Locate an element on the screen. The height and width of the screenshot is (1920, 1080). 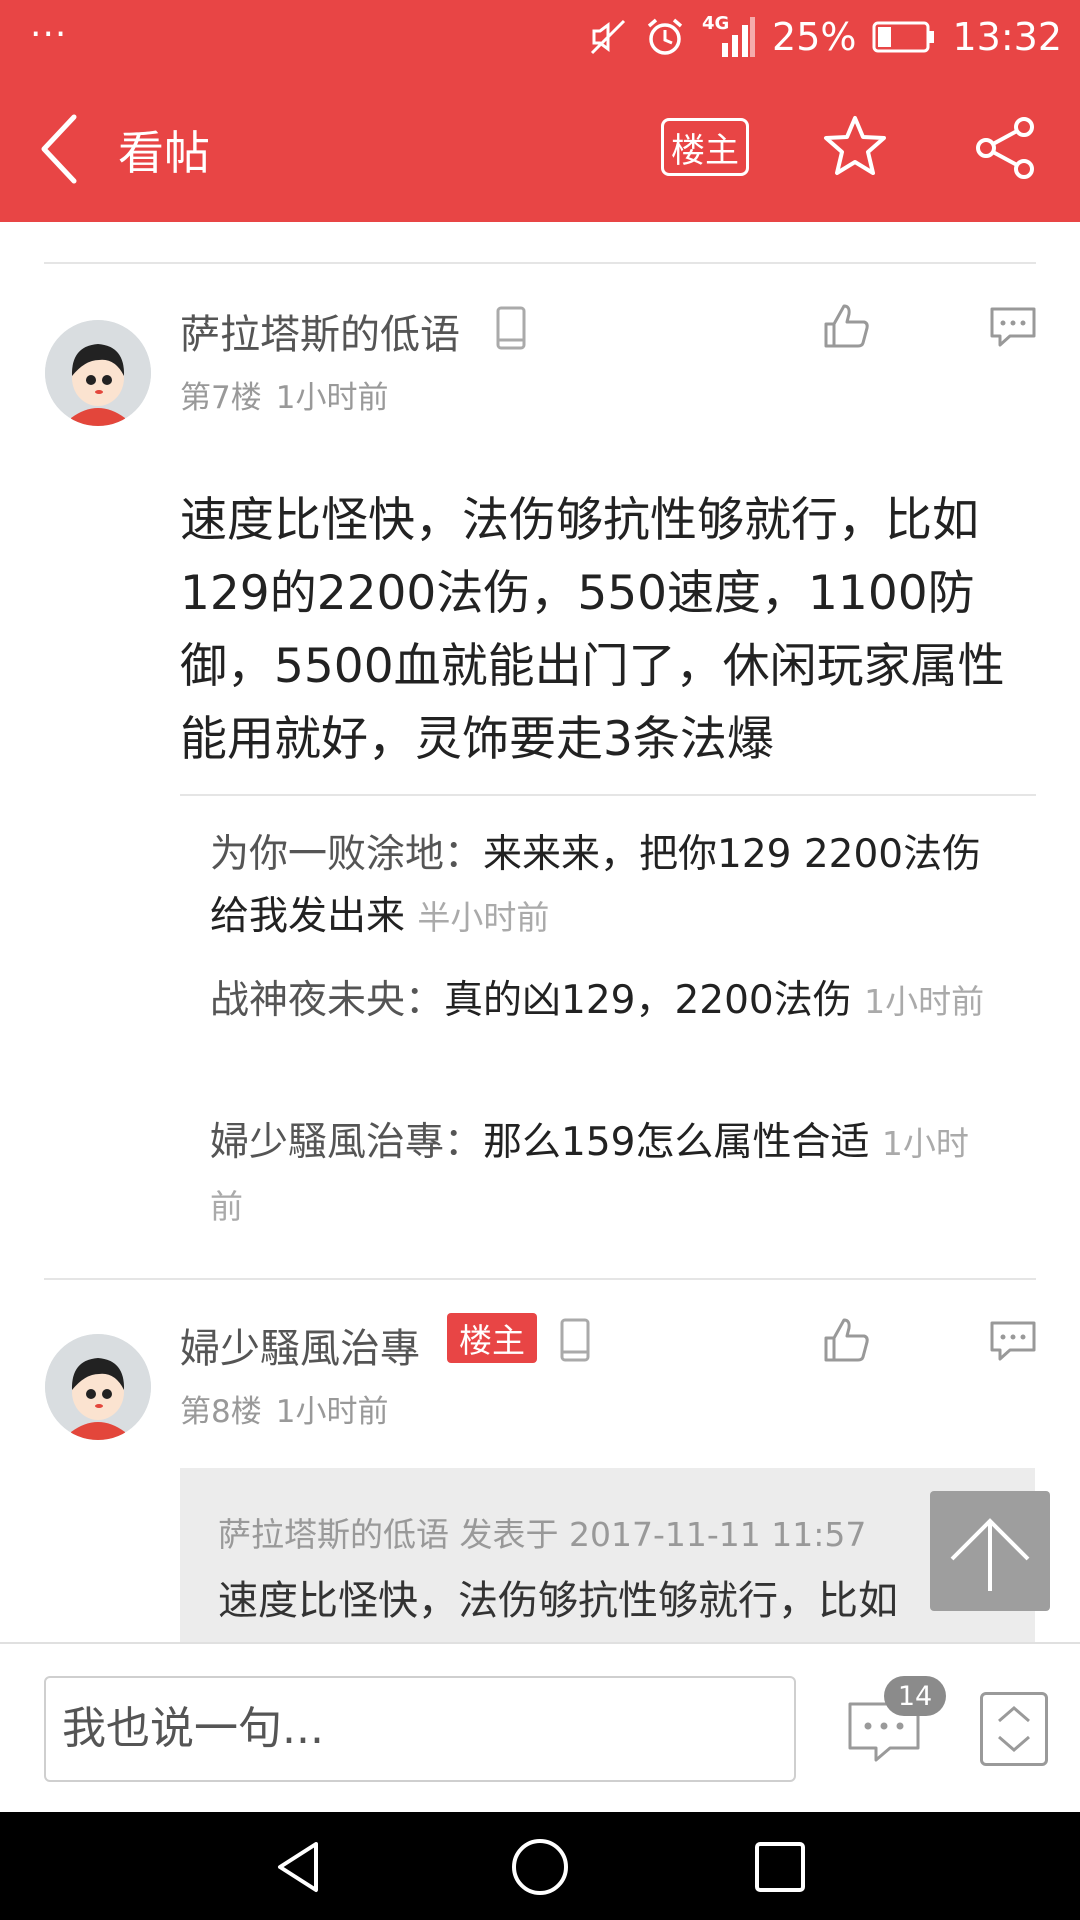
comment-count-badge: 14 is located at coordinates (915, 1696).